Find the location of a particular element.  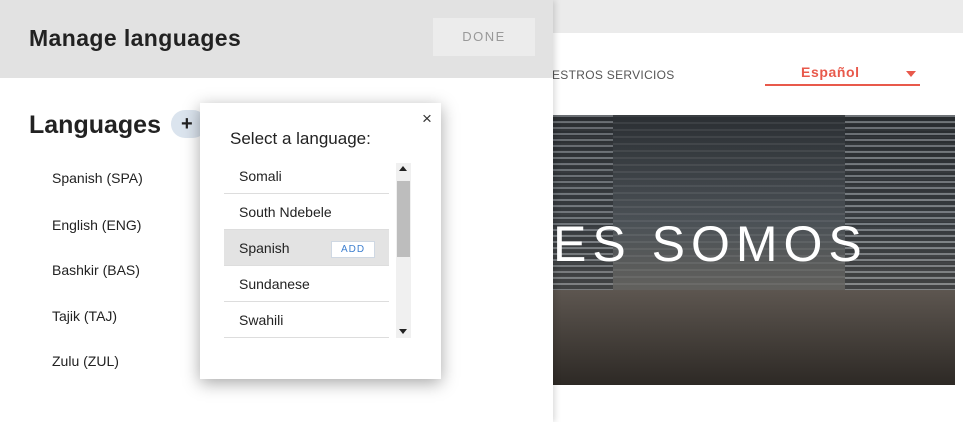

hero-floor is located at coordinates (754, 337).